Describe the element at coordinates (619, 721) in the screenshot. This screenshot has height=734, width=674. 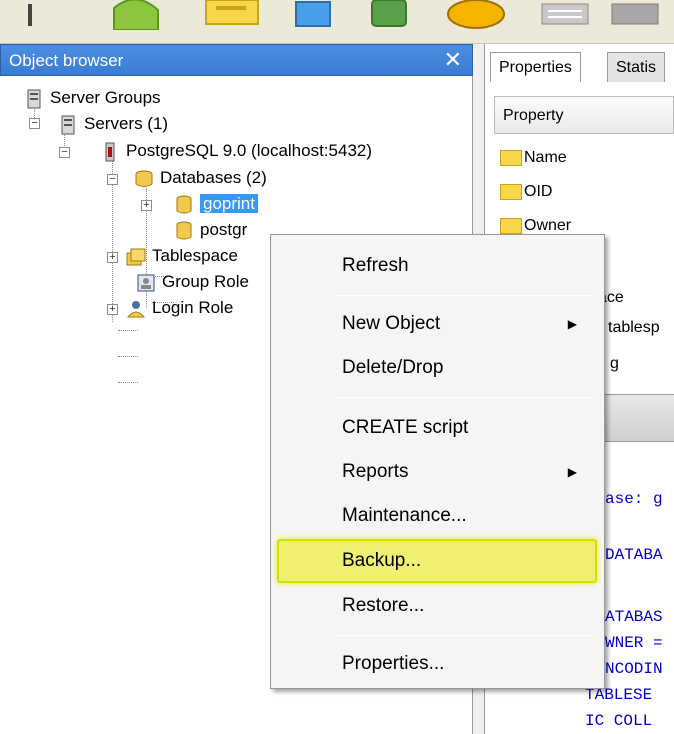
I see `sql-line: IC COLL` at that location.